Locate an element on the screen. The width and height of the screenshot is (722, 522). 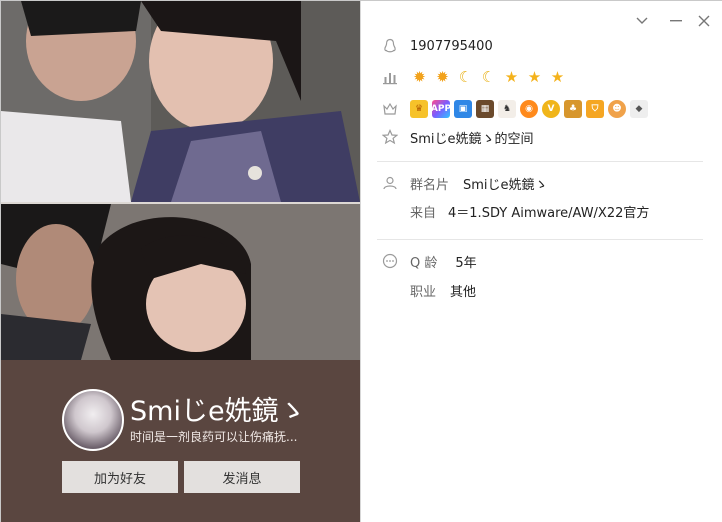
qzone-link: Smiじe姺鏡ゝ的空间 is located at coordinates (472, 137).